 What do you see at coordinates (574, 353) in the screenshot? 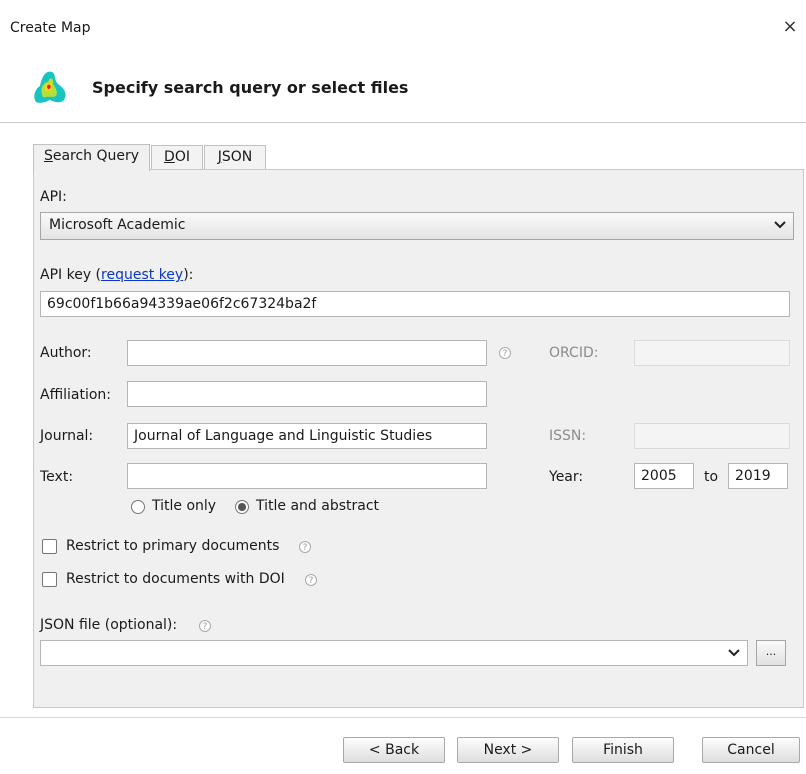
I see `orcid-label: ORCID:` at bounding box center [574, 353].